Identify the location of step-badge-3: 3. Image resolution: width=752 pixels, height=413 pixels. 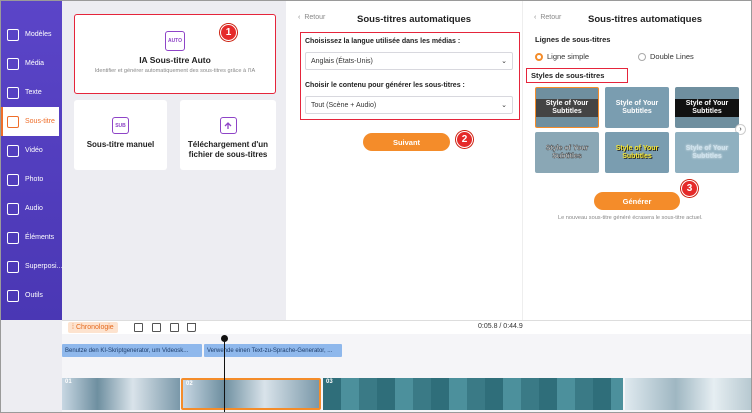
(689, 188).